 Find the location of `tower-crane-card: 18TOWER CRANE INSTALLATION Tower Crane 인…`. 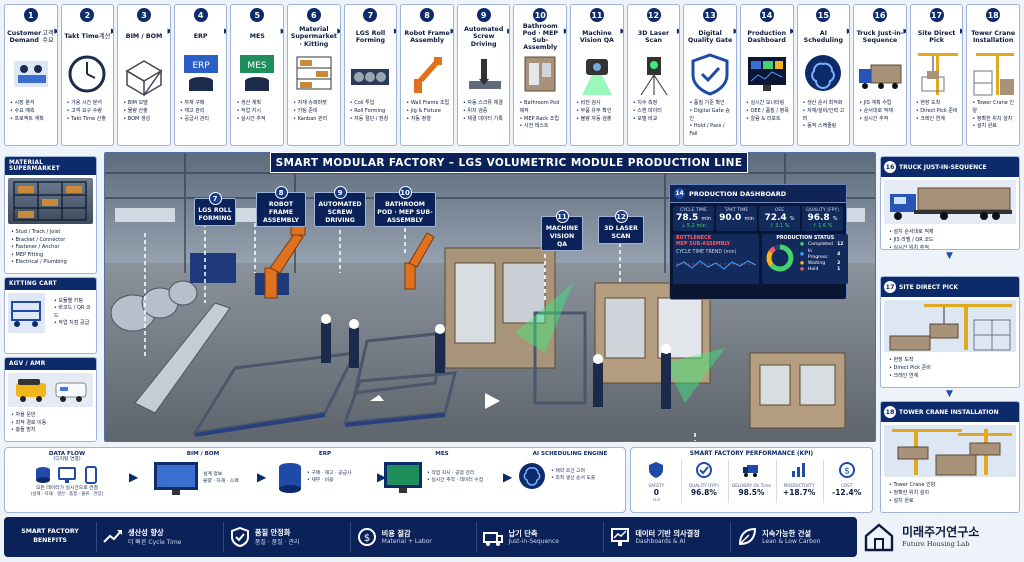

tower-crane-card: 18TOWER CRANE INSTALLATION Tower Crane 인… is located at coordinates (950, 457).